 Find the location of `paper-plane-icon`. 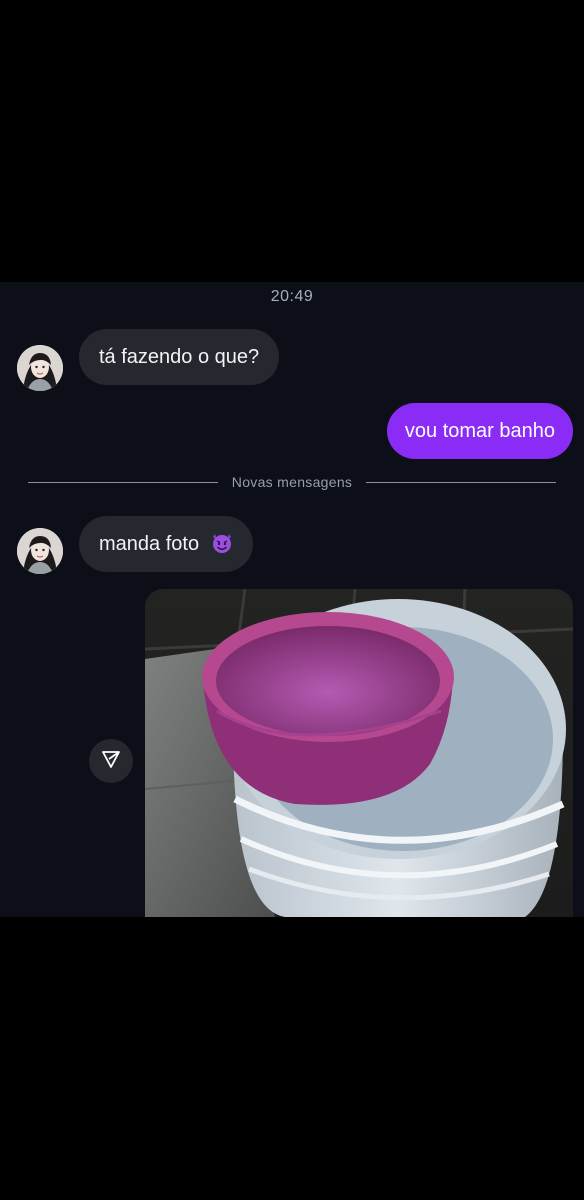

paper-plane-icon is located at coordinates (111, 761).